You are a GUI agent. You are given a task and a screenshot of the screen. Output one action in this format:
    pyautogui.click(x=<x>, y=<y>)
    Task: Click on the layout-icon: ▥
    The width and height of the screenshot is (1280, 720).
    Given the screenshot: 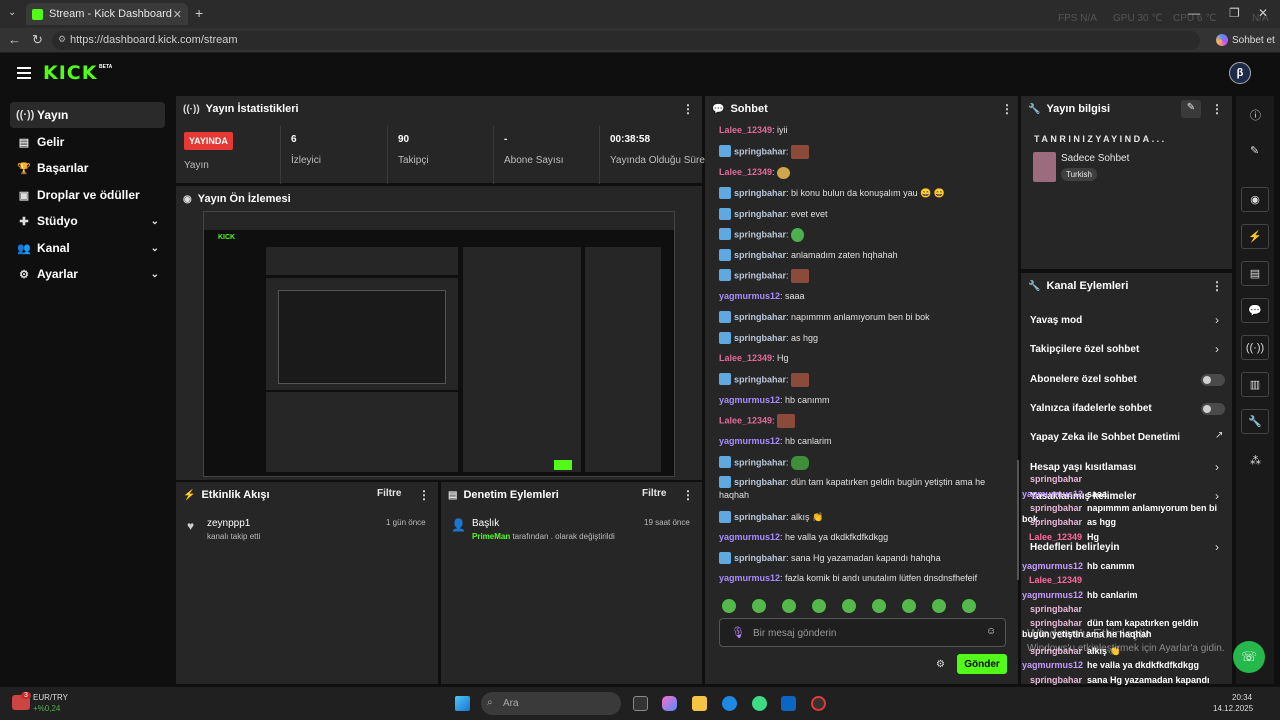 What is the action you would take?
    pyautogui.click(x=1255, y=384)
    